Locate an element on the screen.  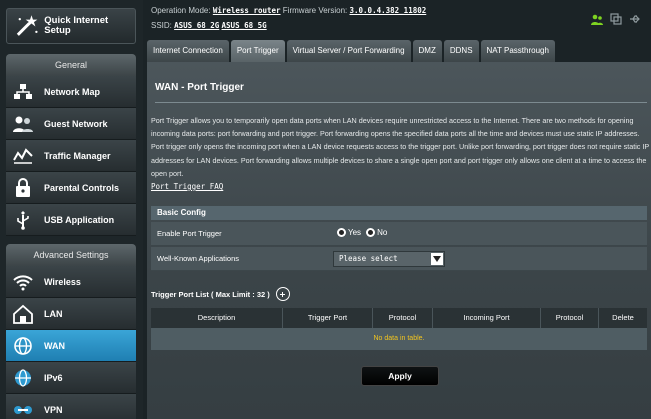
operation-mode-link: Wireless router is located at coordinates (247, 10).